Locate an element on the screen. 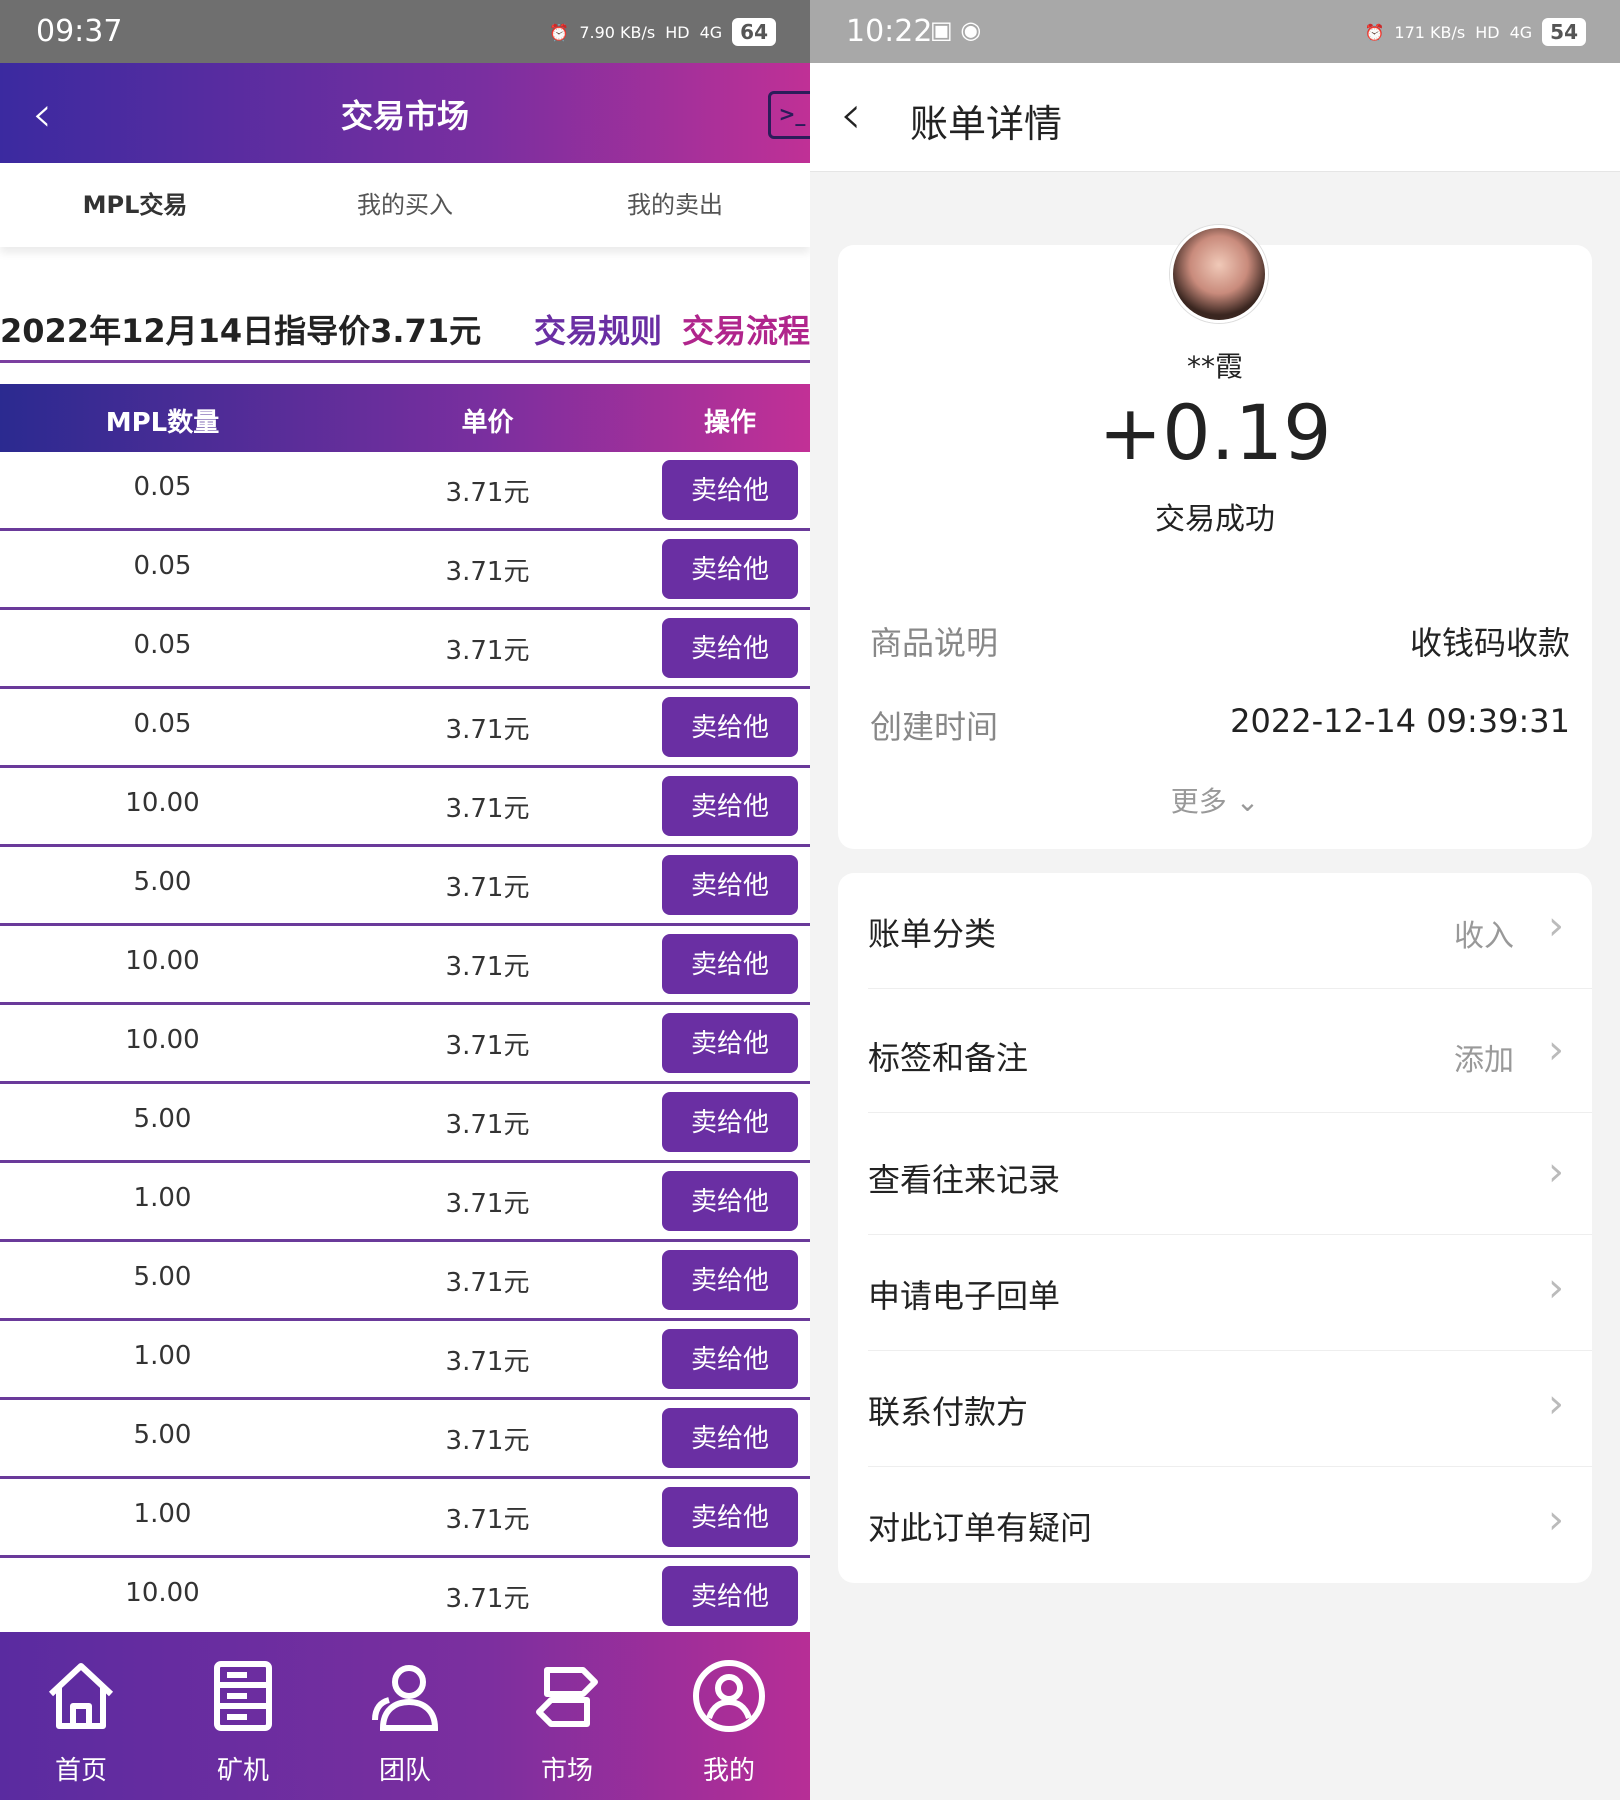 This screenshot has width=1620, height=1800. nav-miner: 矿机 is located at coordinates (243, 1716).